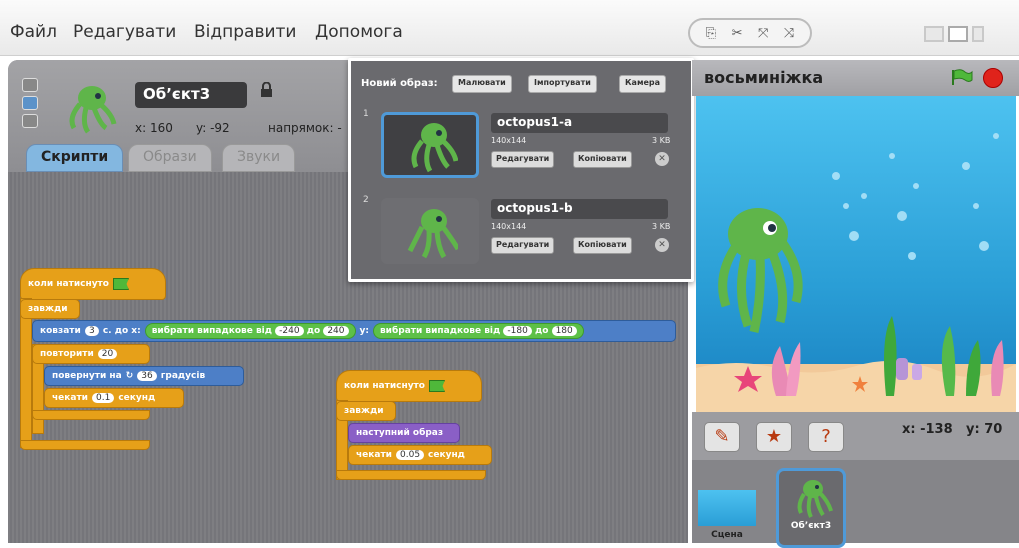  Describe the element at coordinates (91, 331) in the screenshot. I see `glide-secs-input: 3` at that location.